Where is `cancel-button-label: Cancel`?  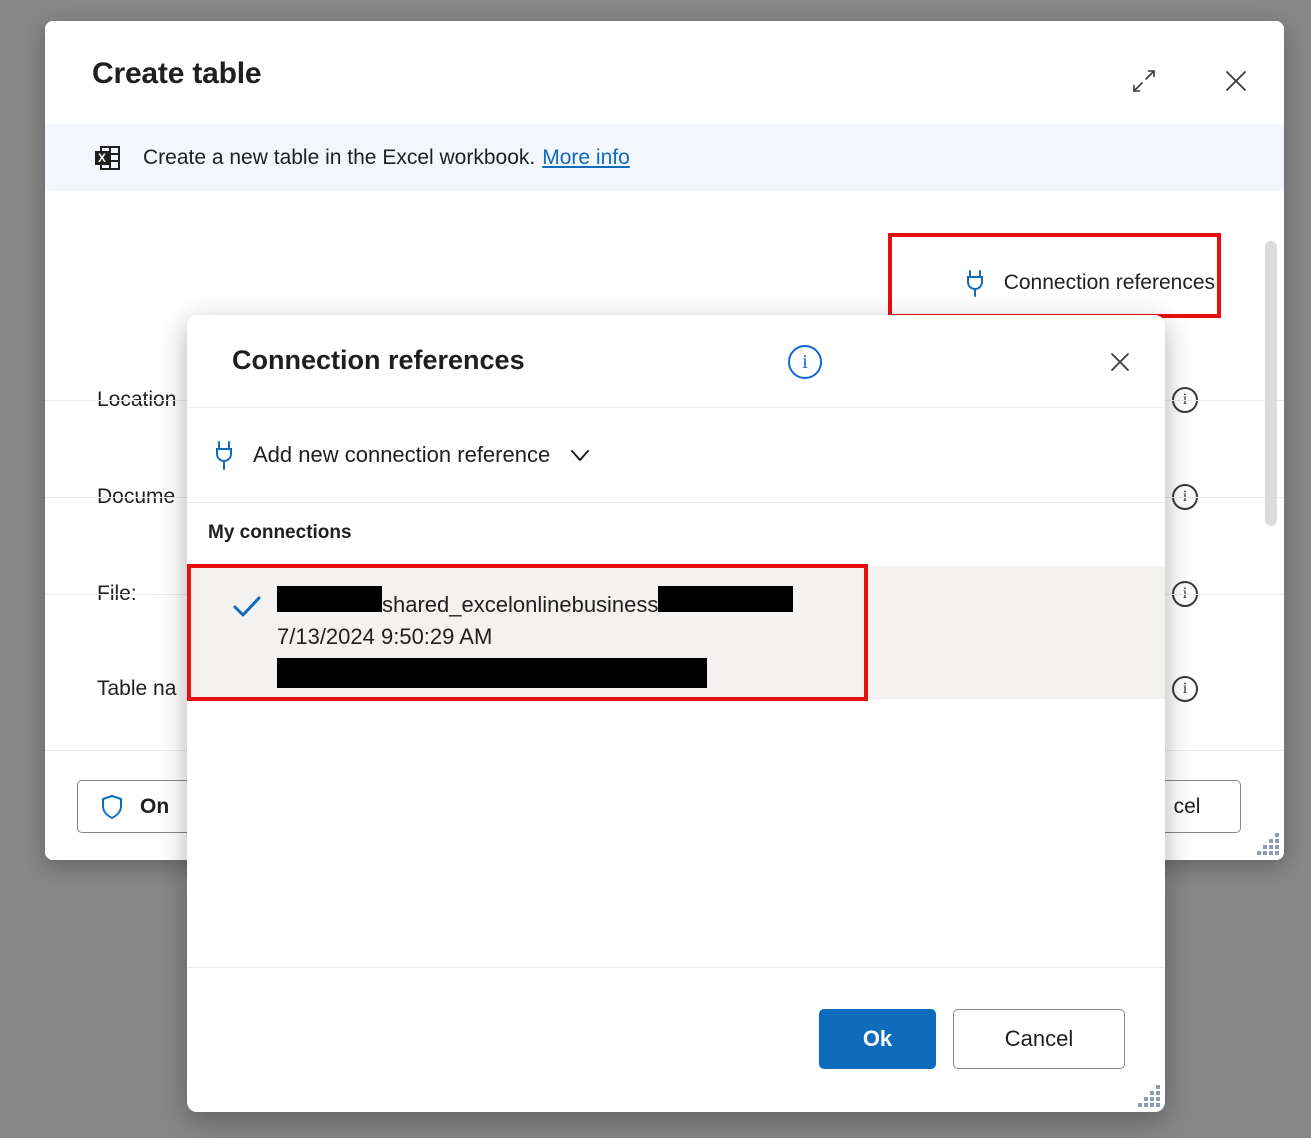 cancel-button-label: Cancel is located at coordinates (1039, 1038).